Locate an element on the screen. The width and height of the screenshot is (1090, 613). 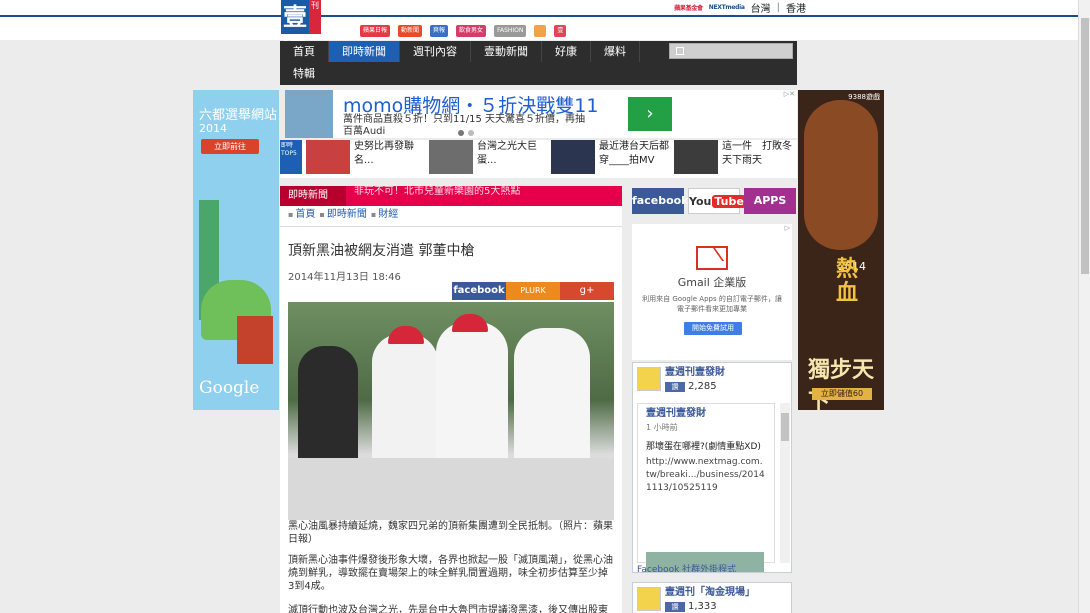
top-divider is located at coordinates (539, 16).